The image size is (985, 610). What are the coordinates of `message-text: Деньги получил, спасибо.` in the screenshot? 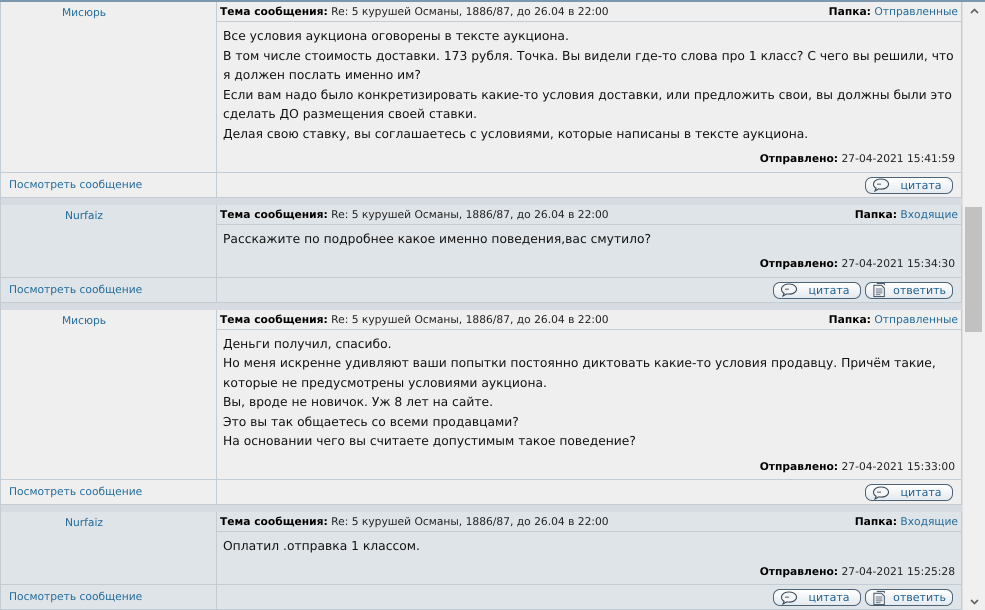 It's located at (308, 344).